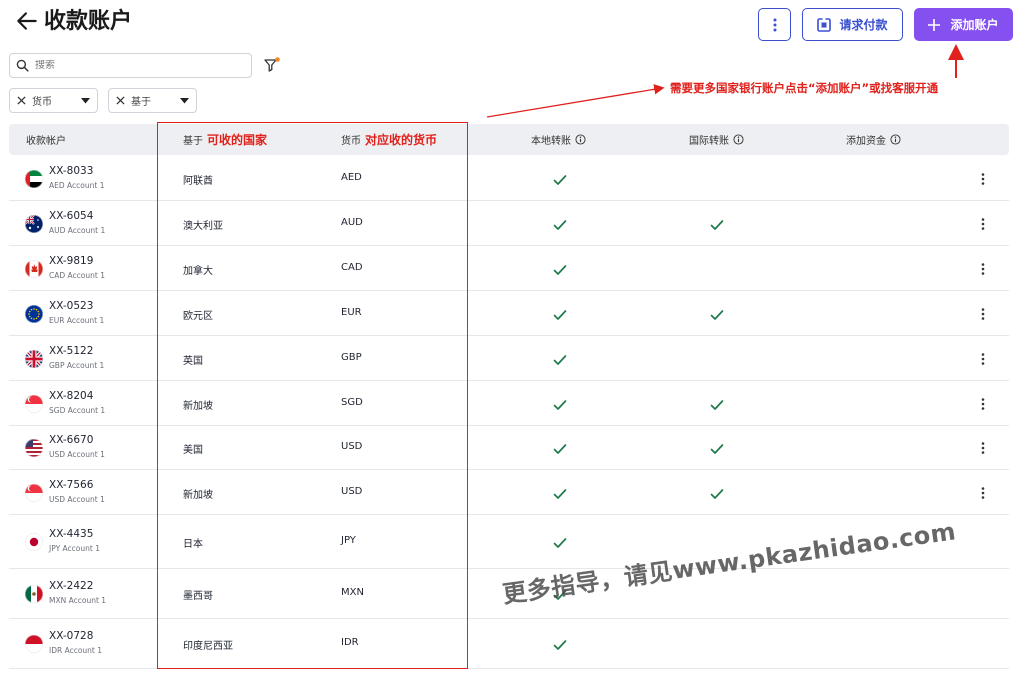 The height and width of the screenshot is (674, 1024). Describe the element at coordinates (351, 177) in the screenshot. I see `currency-cell: AED` at that location.